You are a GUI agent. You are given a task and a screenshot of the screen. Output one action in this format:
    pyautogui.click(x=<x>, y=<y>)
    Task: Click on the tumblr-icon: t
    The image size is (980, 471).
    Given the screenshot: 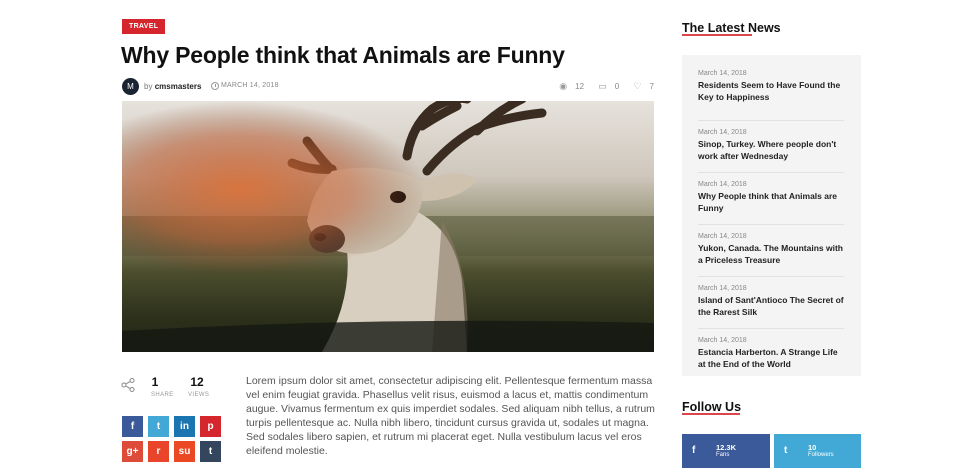 What is the action you would take?
    pyautogui.click(x=210, y=451)
    